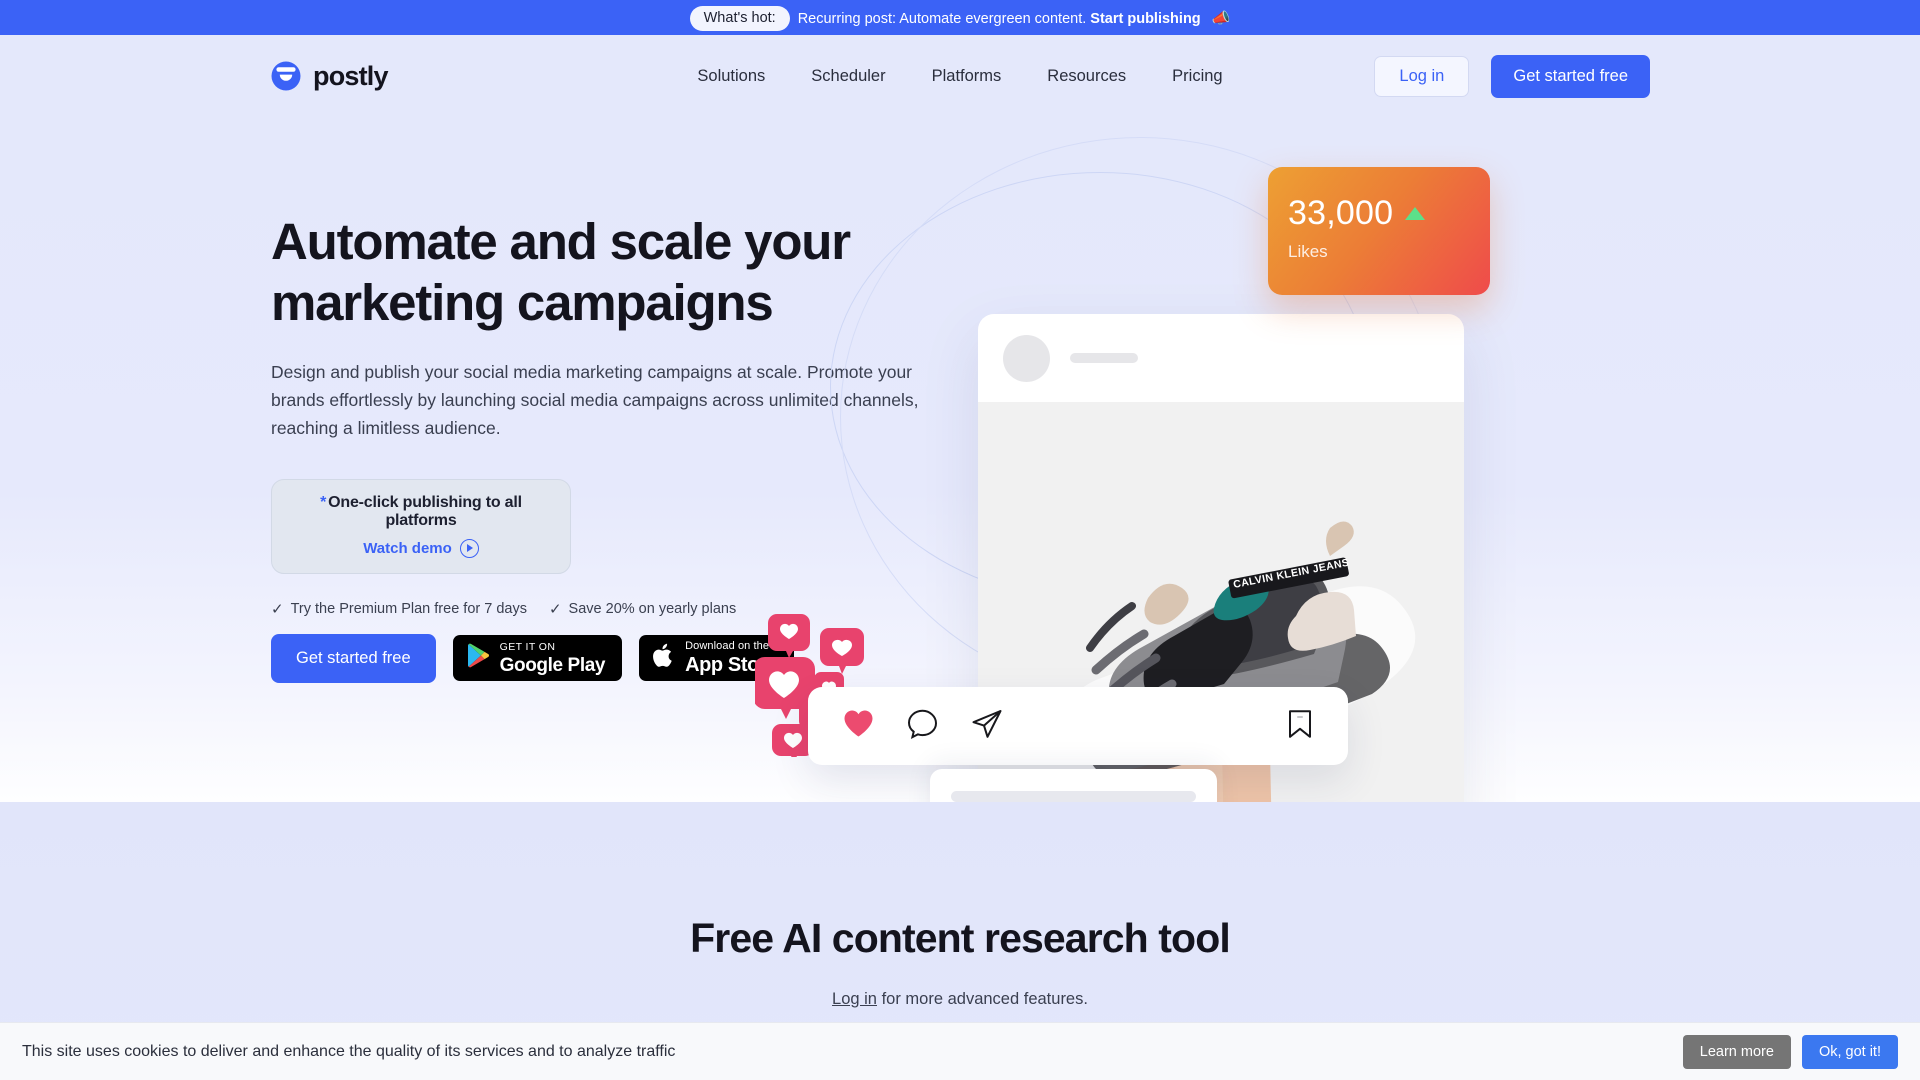  I want to click on perk-premium-trial: ✓ Try the Premium Plan free for 7 days, so click(399, 609).